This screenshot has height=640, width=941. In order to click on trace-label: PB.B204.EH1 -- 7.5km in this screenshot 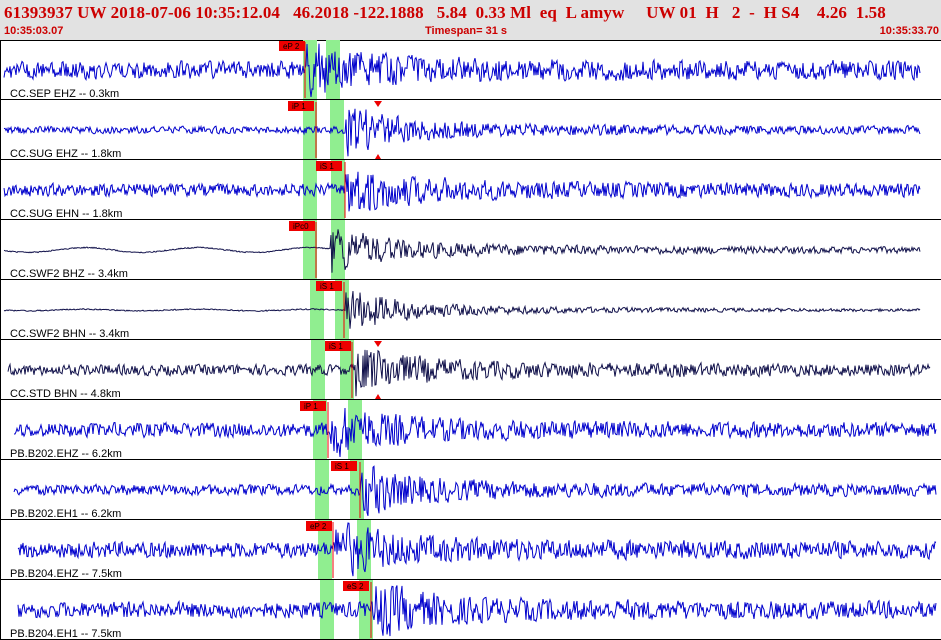, I will do `click(65, 634)`.